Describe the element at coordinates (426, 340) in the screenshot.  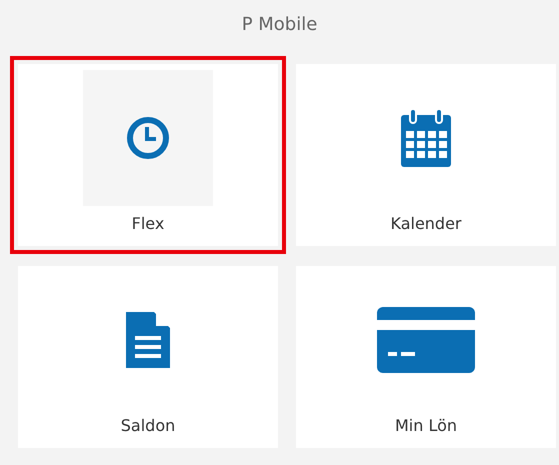
I see `credit-card-icon` at that location.